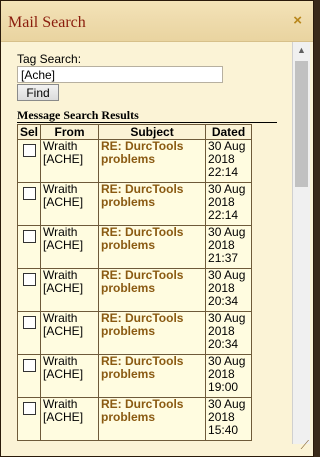  Describe the element at coordinates (70, 132) in the screenshot. I see `column-header-from: From` at that location.